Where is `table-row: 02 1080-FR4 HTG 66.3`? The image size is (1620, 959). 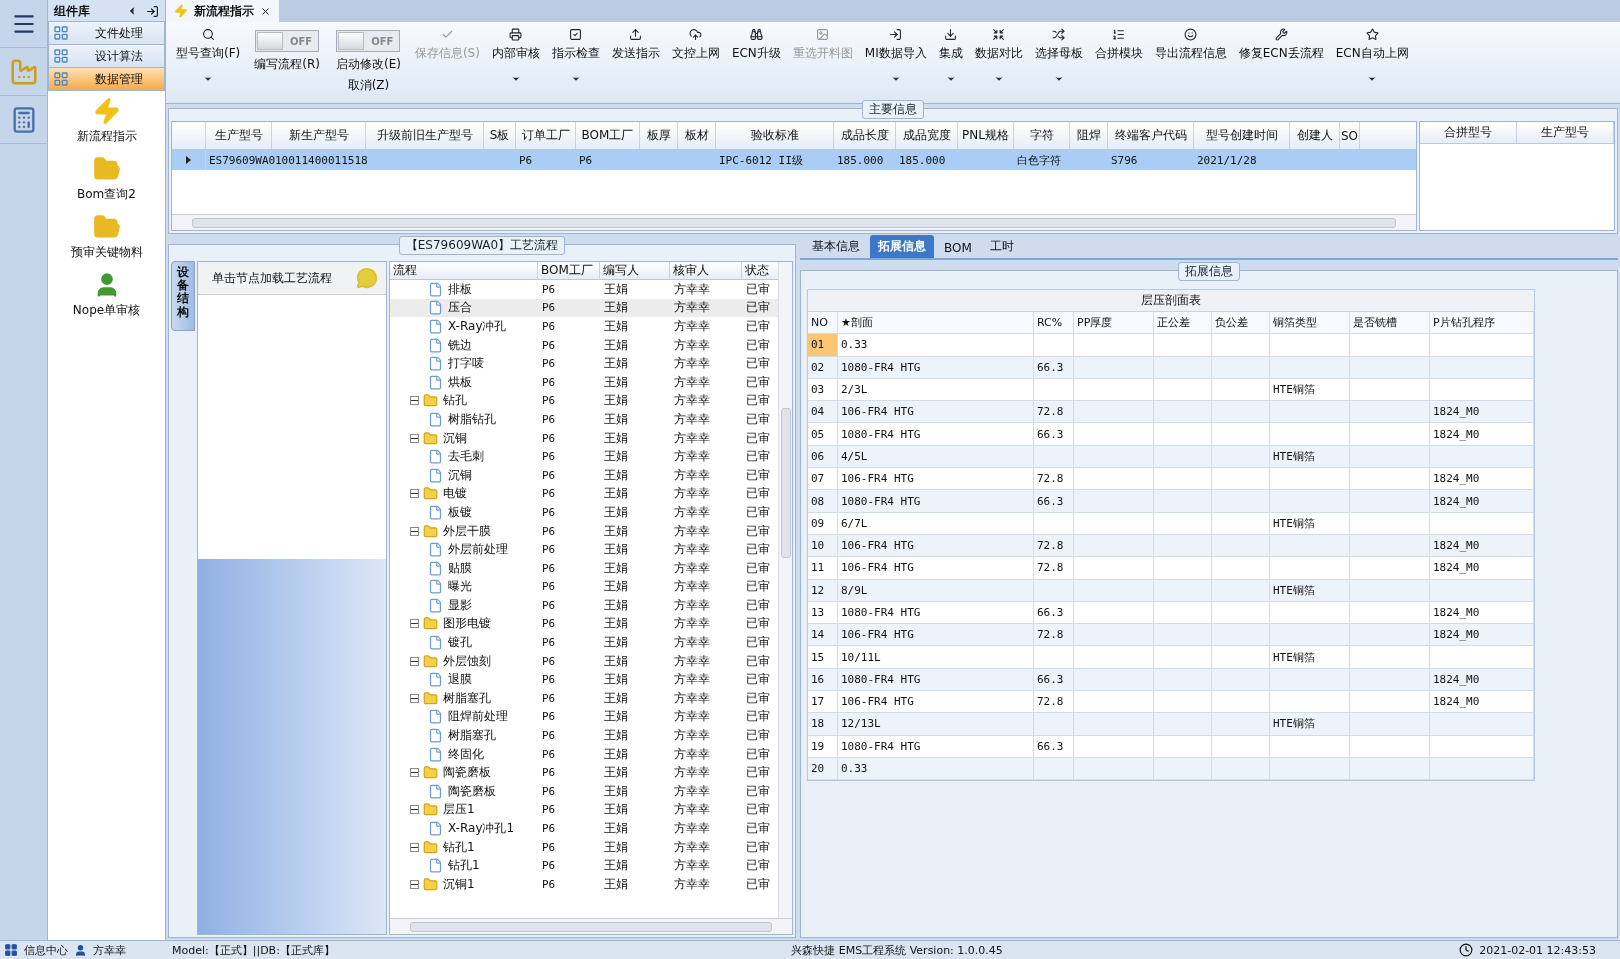 table-row: 02 1080-FR4 HTG 66.3 is located at coordinates (1171, 367).